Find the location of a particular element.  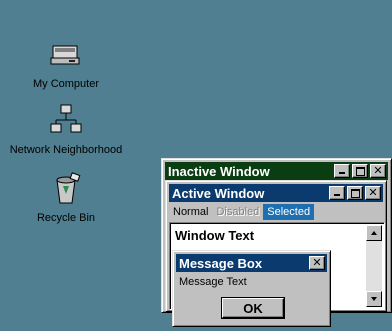

message-box: Message Box ✕ Message Text OK is located at coordinates (251, 288).